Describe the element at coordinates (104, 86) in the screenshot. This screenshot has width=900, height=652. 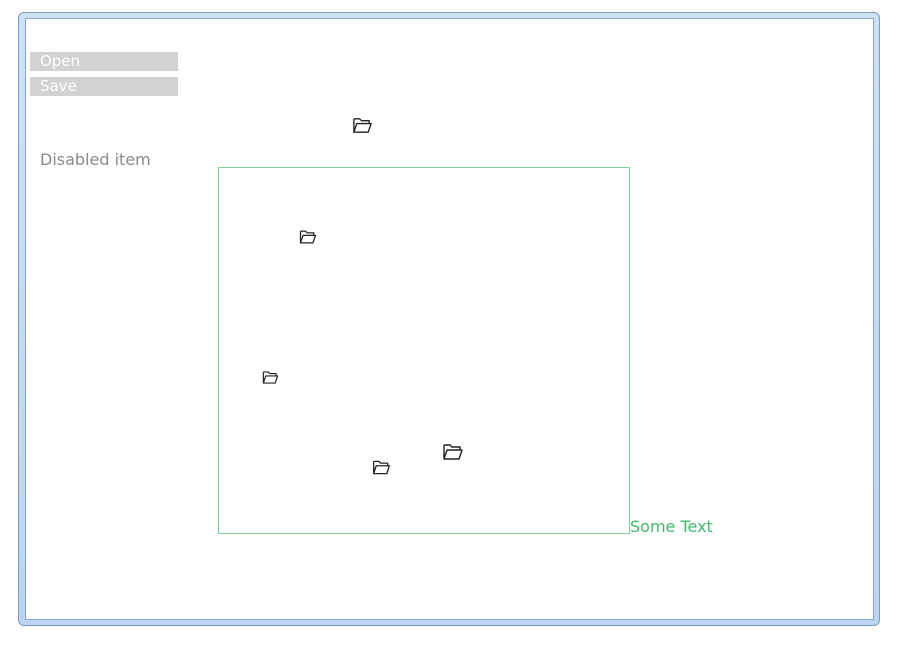
I see `save-button: Save` at that location.